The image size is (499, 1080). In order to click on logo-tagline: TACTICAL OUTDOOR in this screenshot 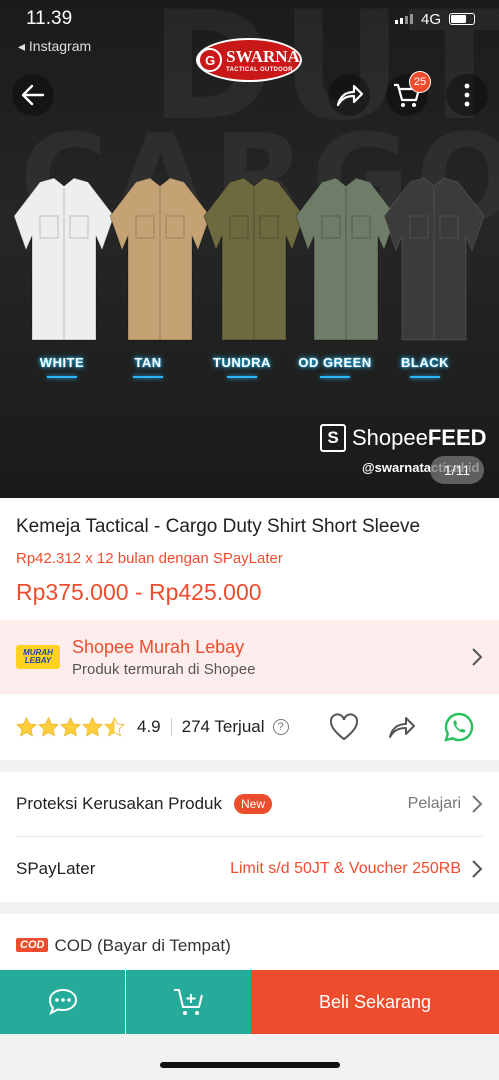, I will do `click(259, 69)`.